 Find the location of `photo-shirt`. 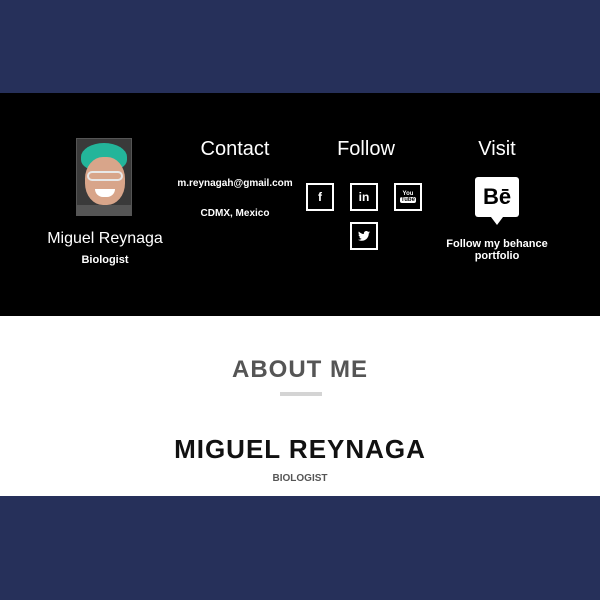

photo-shirt is located at coordinates (104, 210).